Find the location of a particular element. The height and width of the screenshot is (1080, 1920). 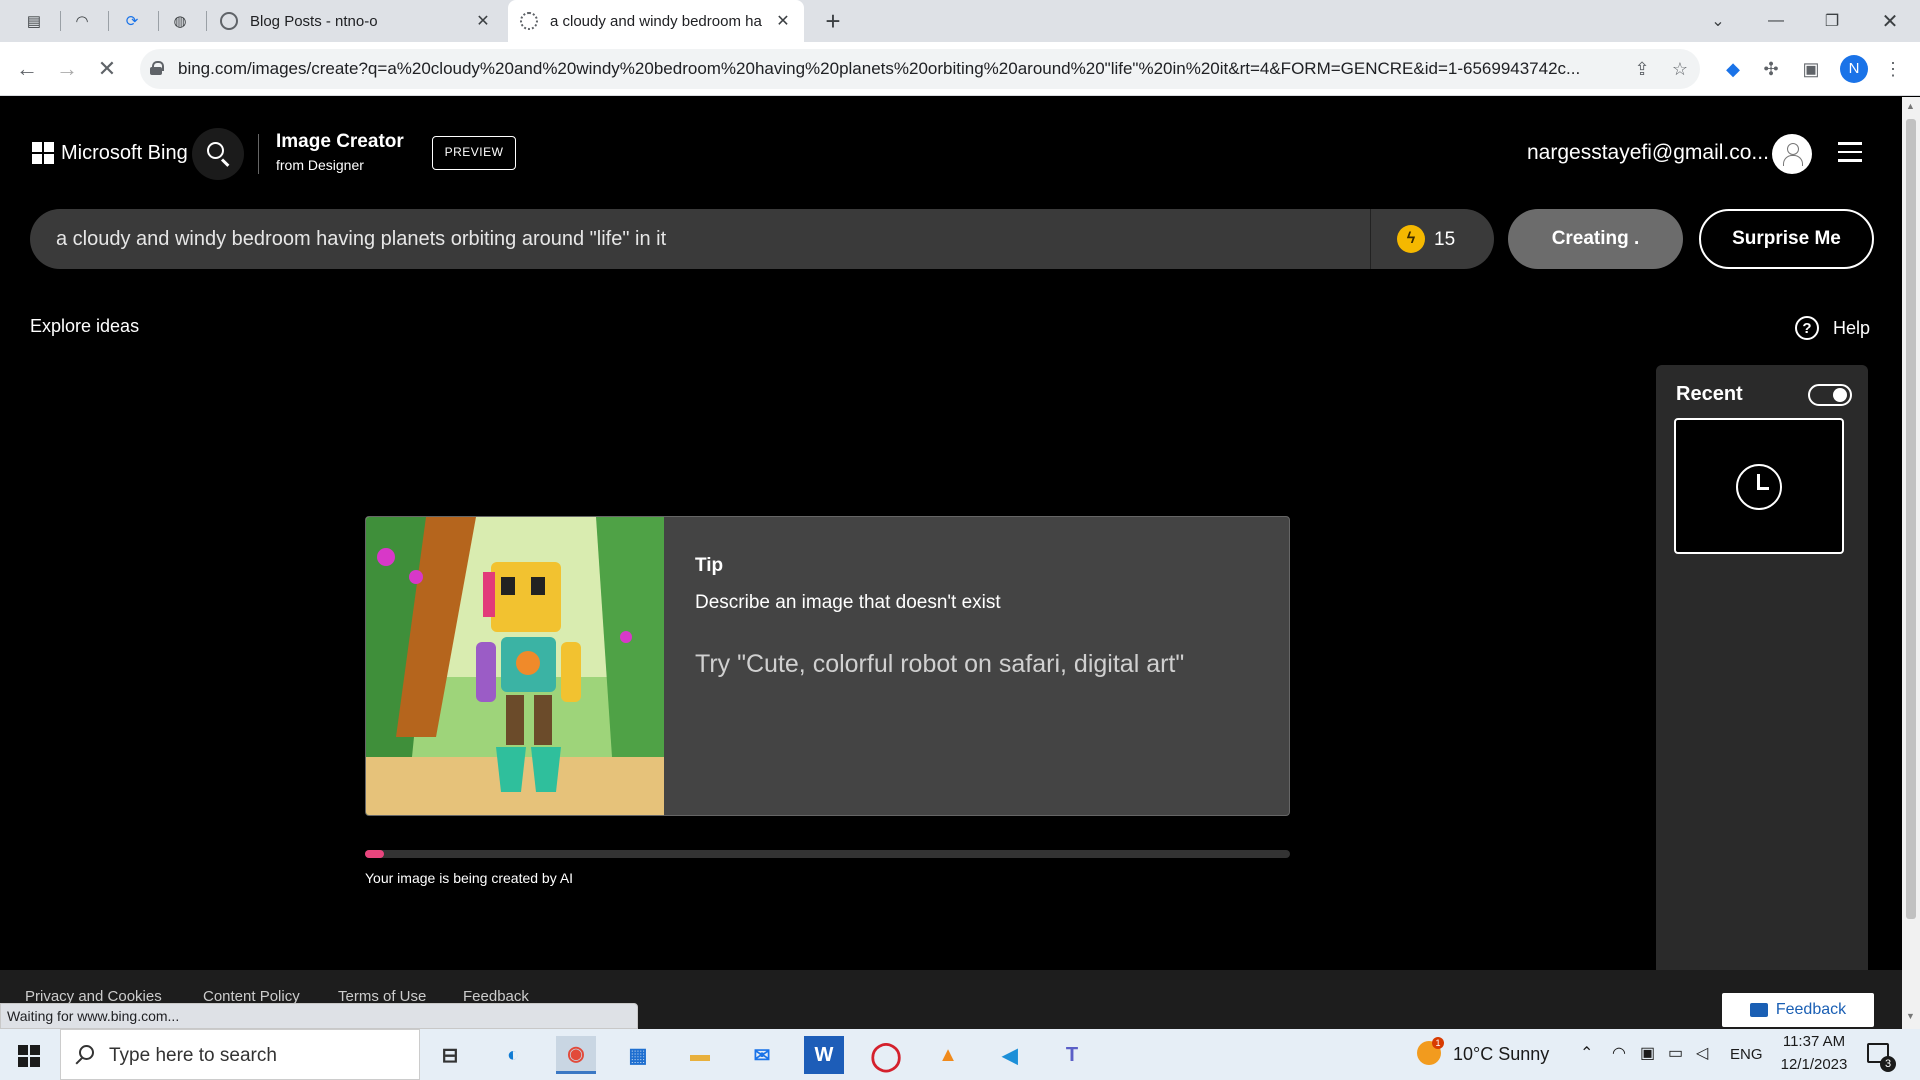

weather-text: 10°C Sunny is located at coordinates (1501, 1054).